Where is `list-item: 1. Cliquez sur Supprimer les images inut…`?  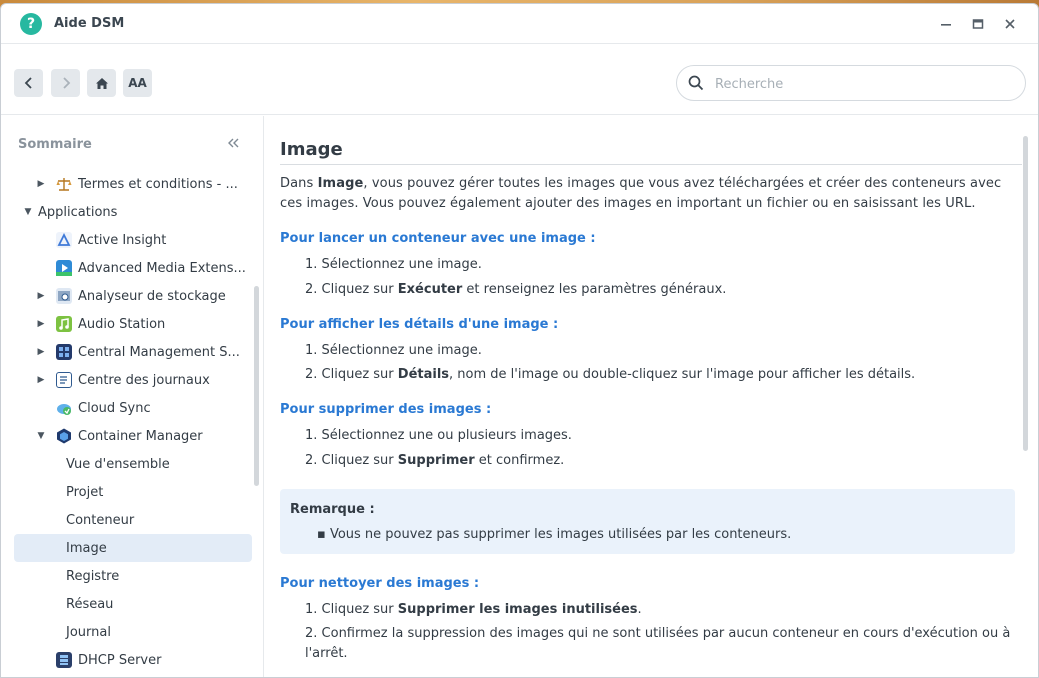
list-item: 1. Cliquez sur Supprimer les images inut… is located at coordinates (473, 609).